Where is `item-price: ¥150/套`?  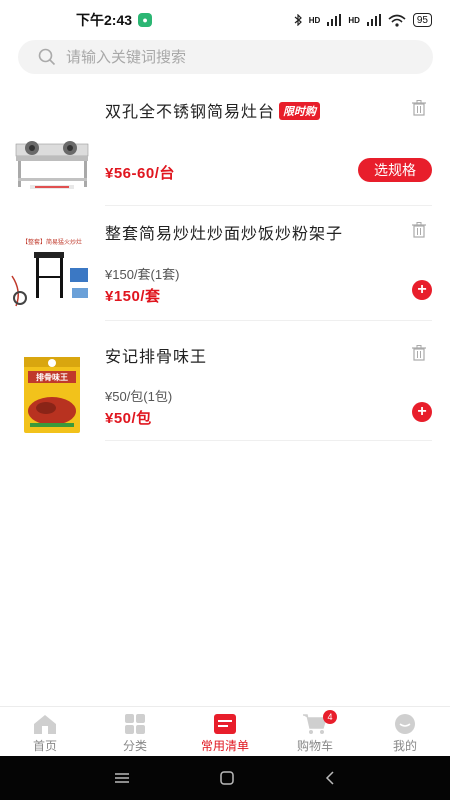 item-price: ¥150/套 is located at coordinates (133, 296).